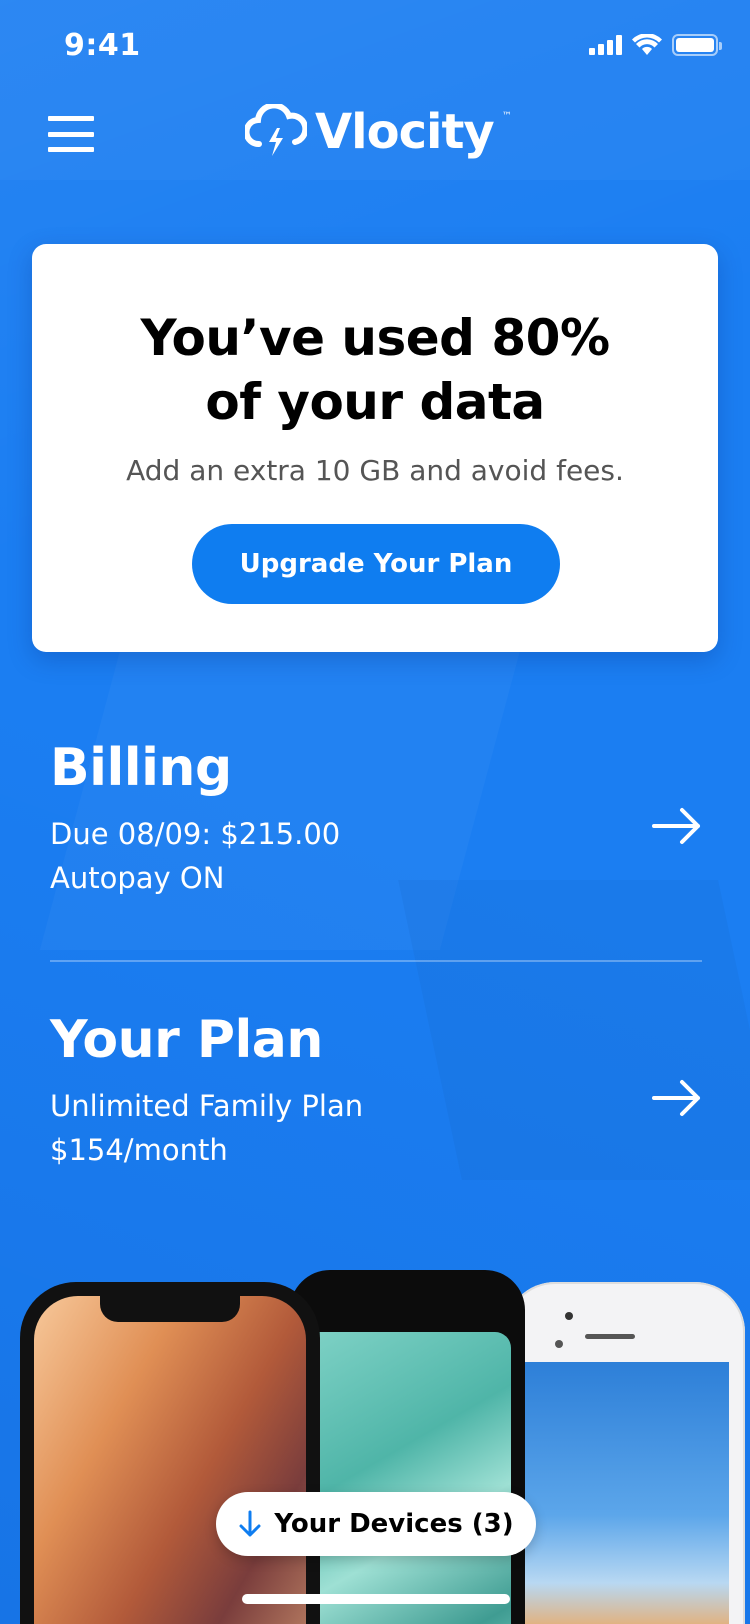 The height and width of the screenshot is (1624, 750). I want to click on brand-logo: Vlocity ™, so click(378, 132).